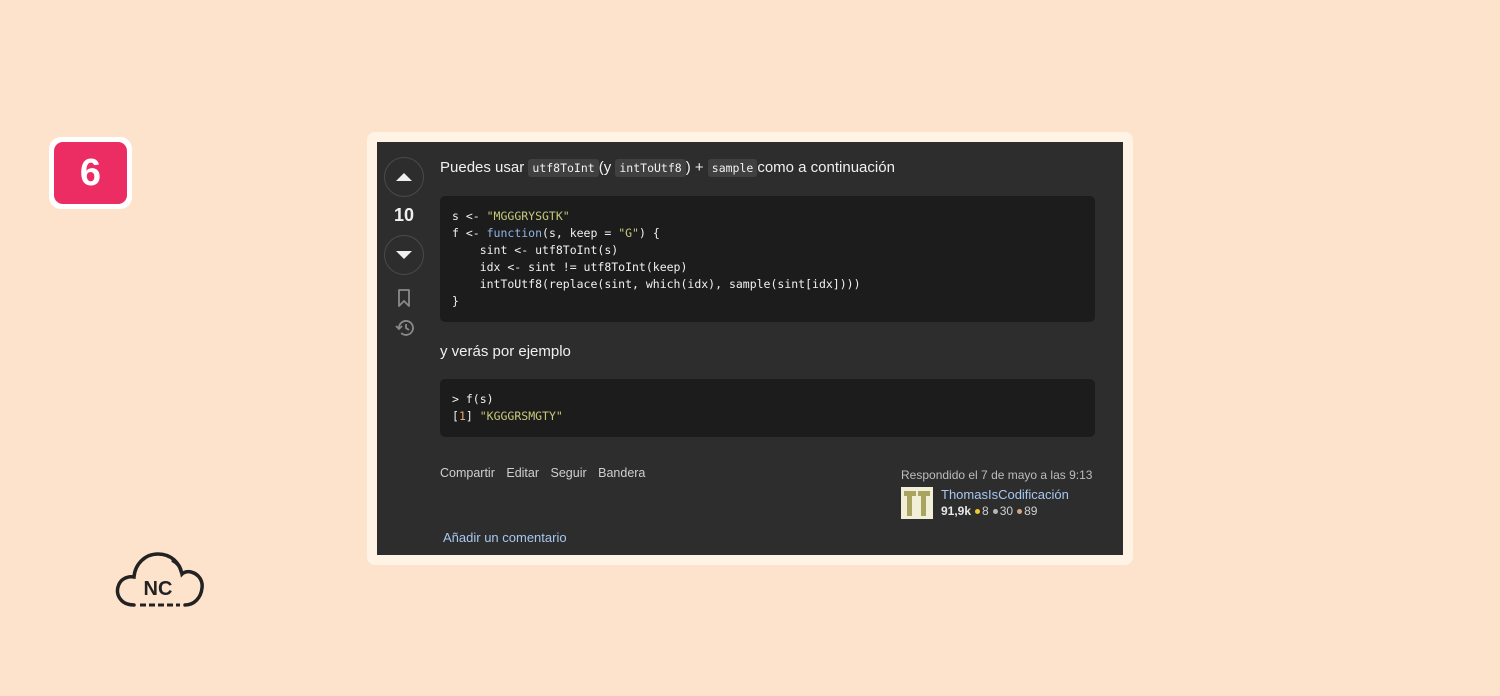 The image size is (1500, 696). I want to click on avatar-image, so click(917, 503).